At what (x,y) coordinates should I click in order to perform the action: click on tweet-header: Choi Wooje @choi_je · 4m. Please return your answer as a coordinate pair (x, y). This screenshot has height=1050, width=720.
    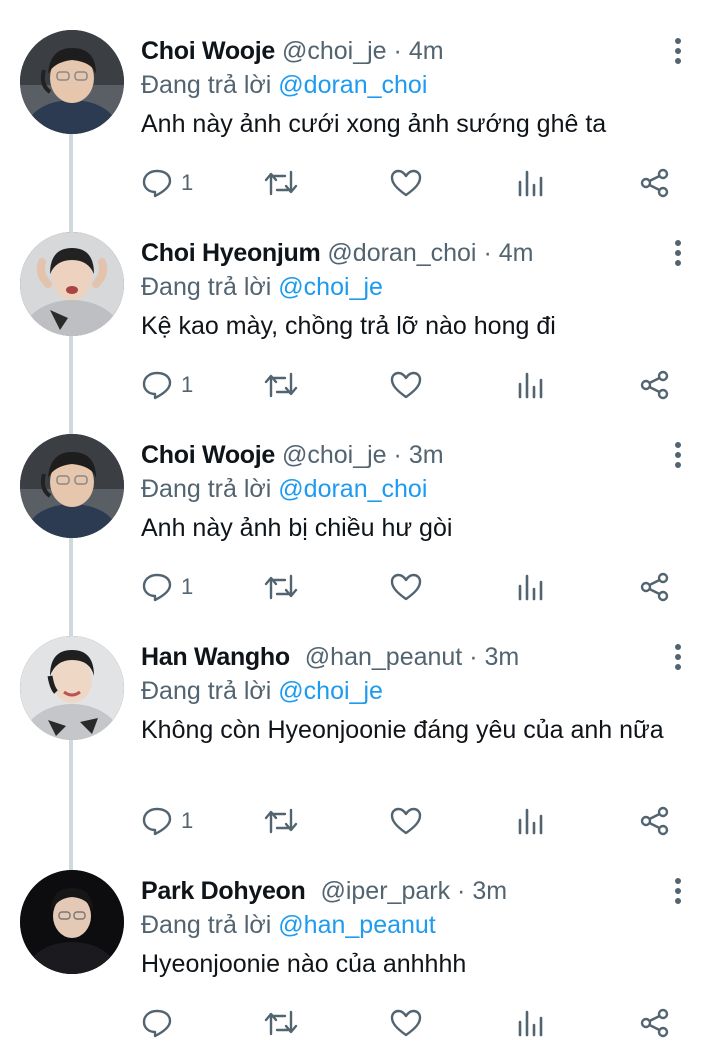
    Looking at the image, I should click on (292, 51).